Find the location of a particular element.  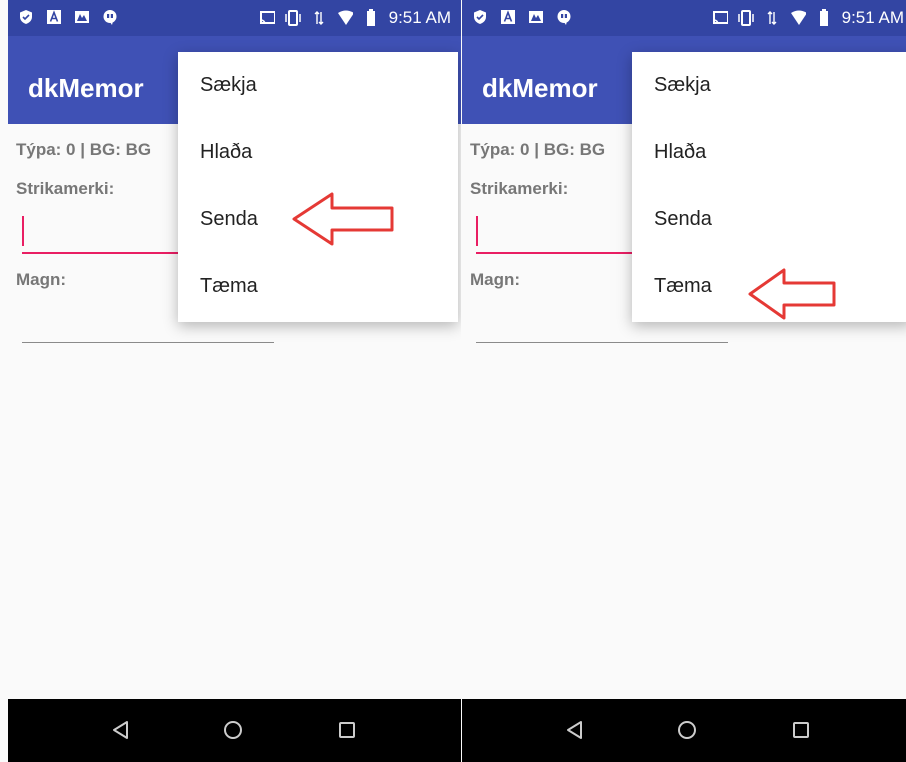

menu-item-senda: Senda is located at coordinates (769, 219).